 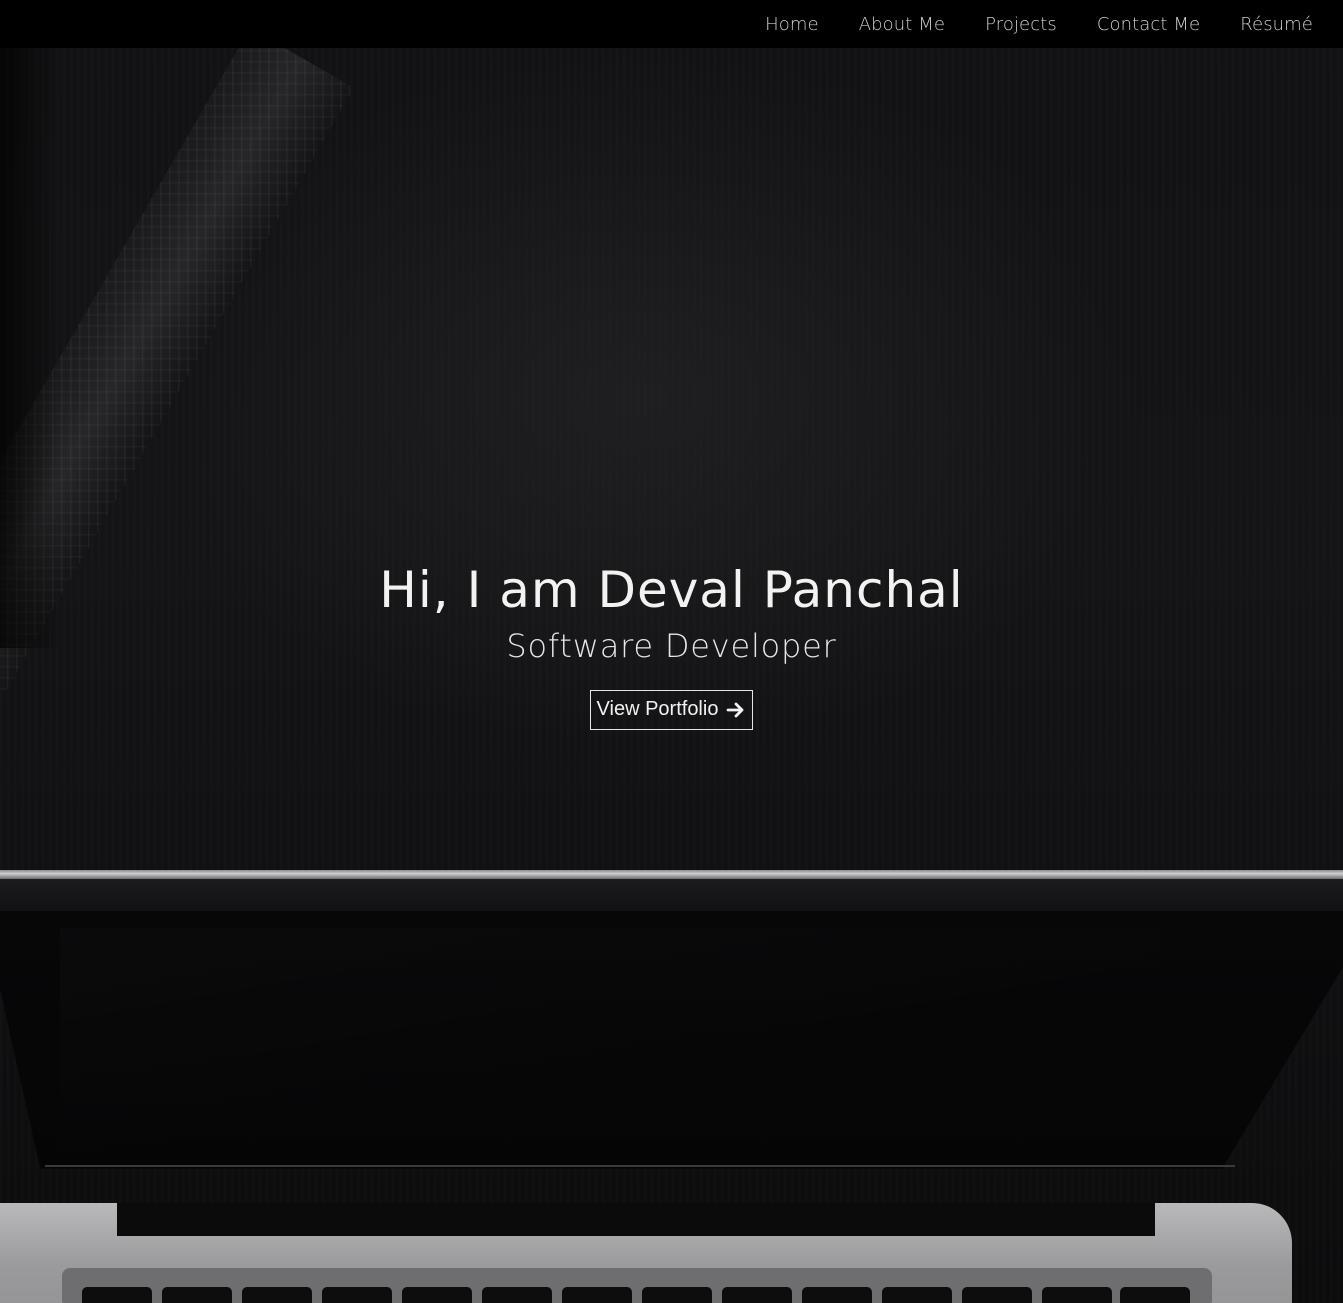 What do you see at coordinates (637, 1285) in the screenshot?
I see `keyboard-well` at bounding box center [637, 1285].